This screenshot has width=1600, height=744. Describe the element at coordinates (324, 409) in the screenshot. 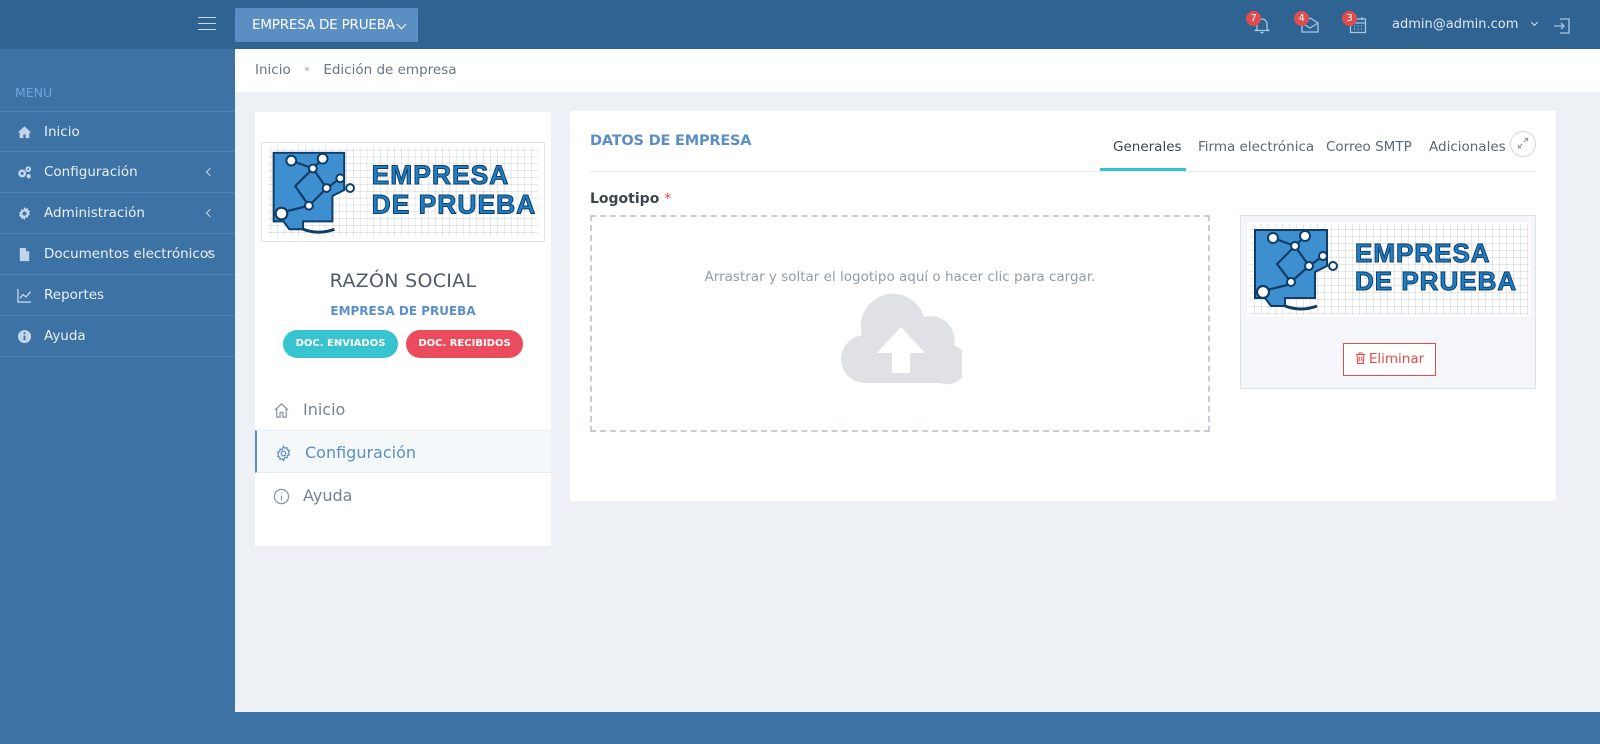

I see `profile-nav-label: Inicio` at that location.